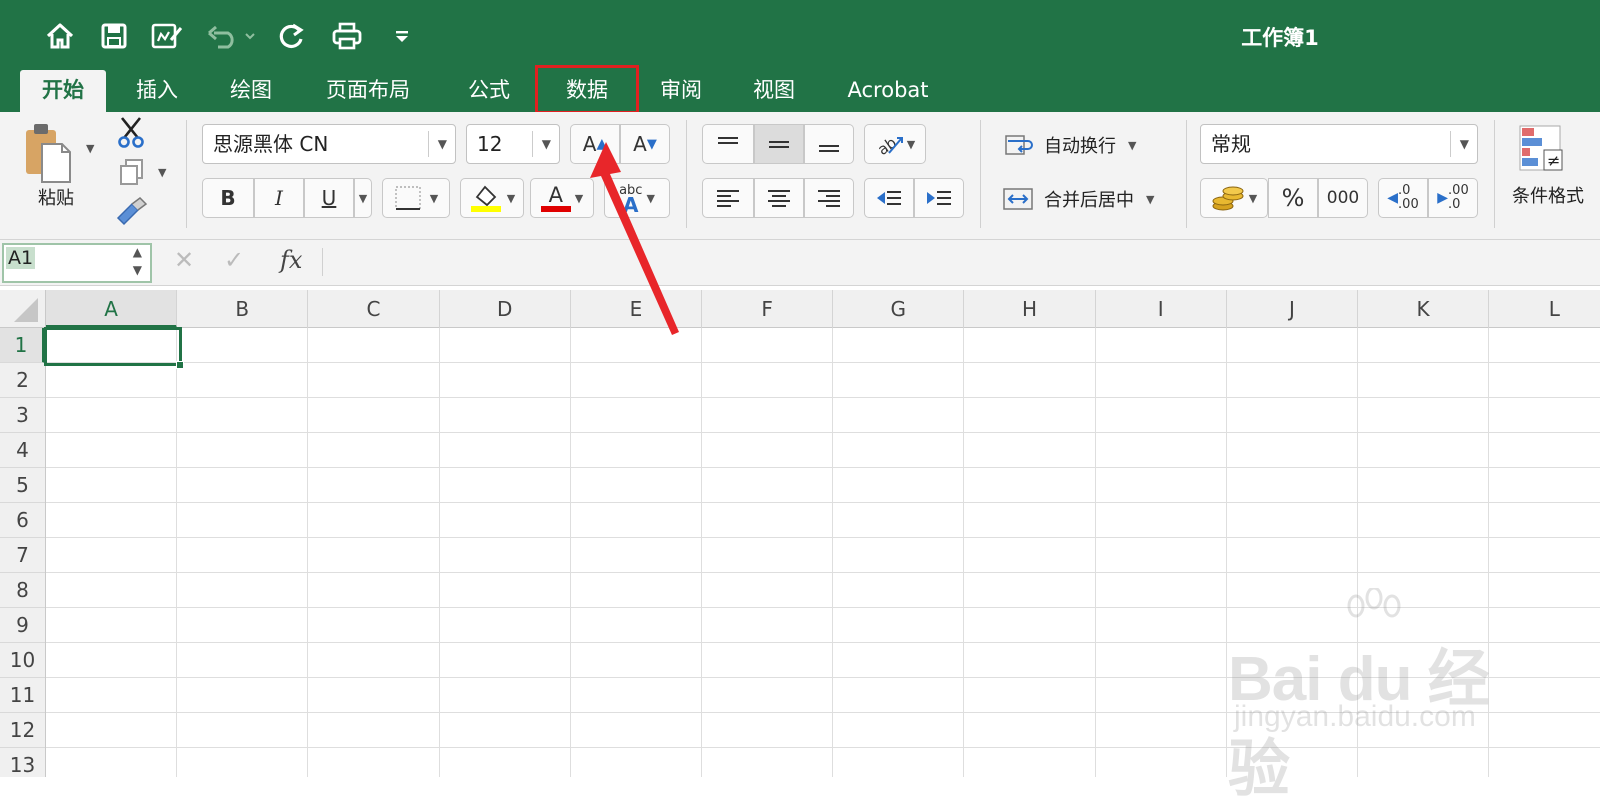 The height and width of the screenshot is (808, 1600). What do you see at coordinates (1404, 190) in the screenshot?
I see `decrease-decimal-top: .0` at bounding box center [1404, 190].